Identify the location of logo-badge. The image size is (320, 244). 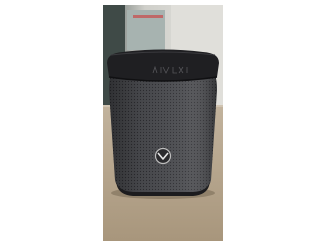
(163, 156).